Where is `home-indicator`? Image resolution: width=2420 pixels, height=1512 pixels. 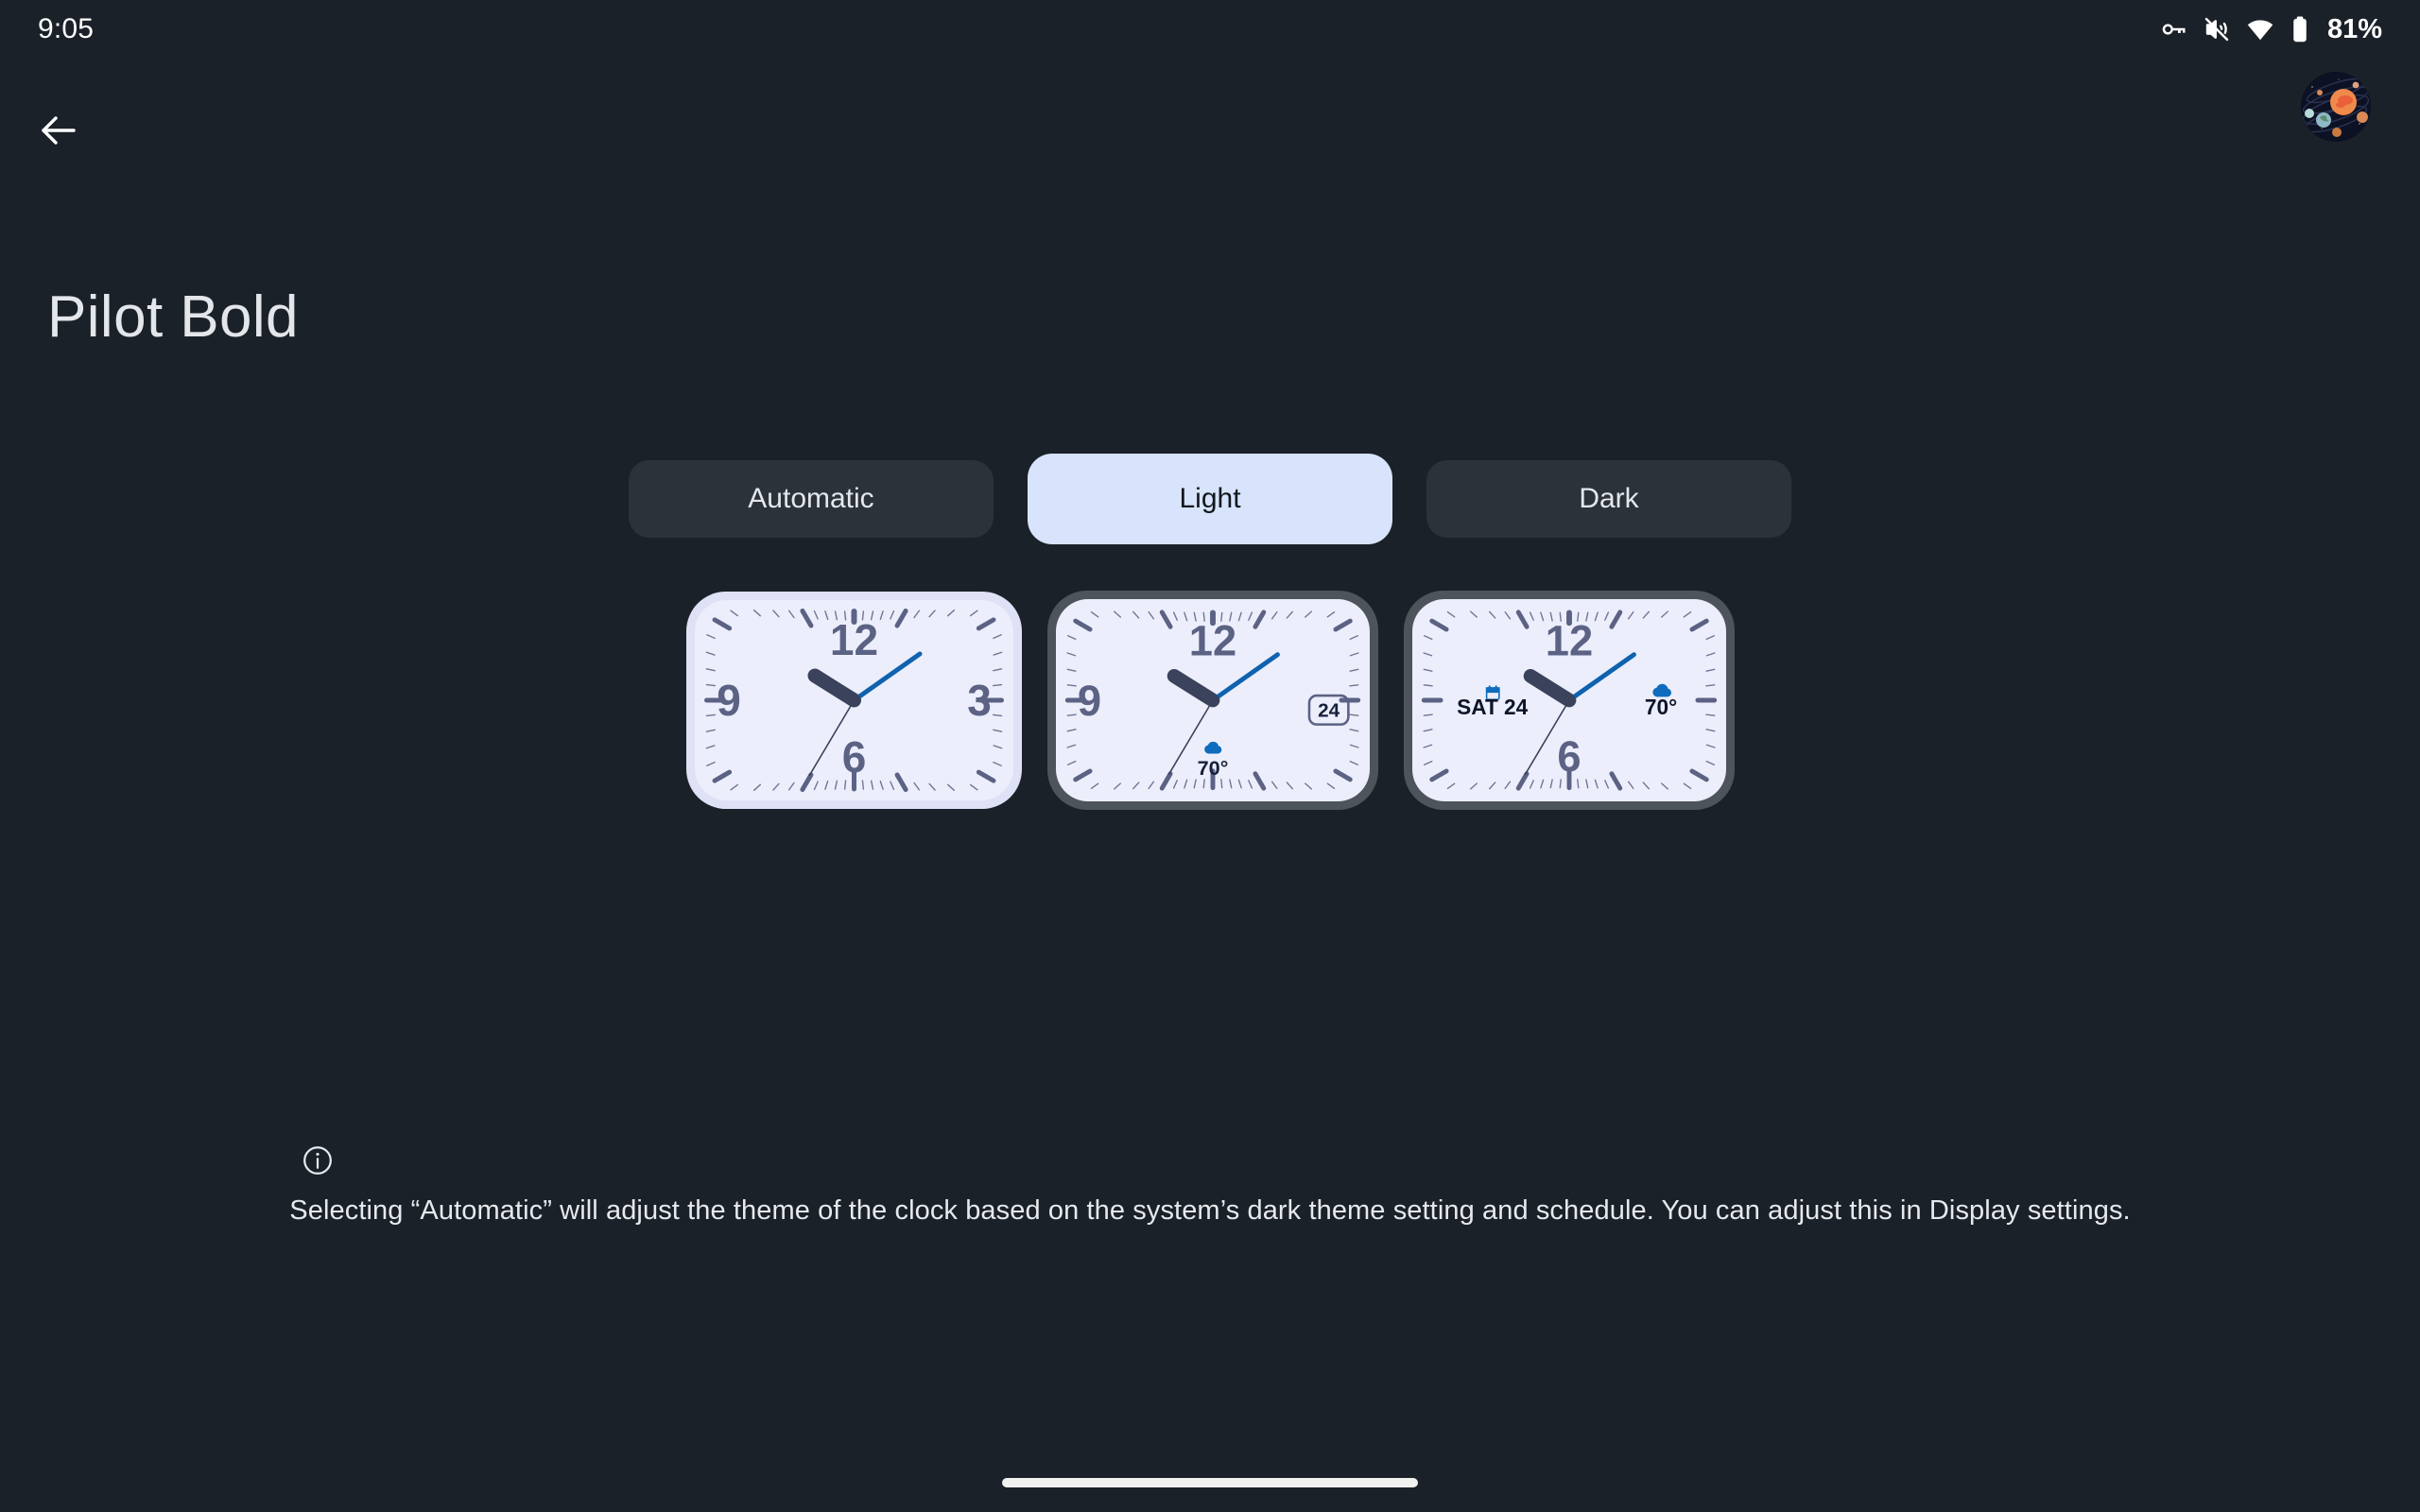 home-indicator is located at coordinates (1210, 1482).